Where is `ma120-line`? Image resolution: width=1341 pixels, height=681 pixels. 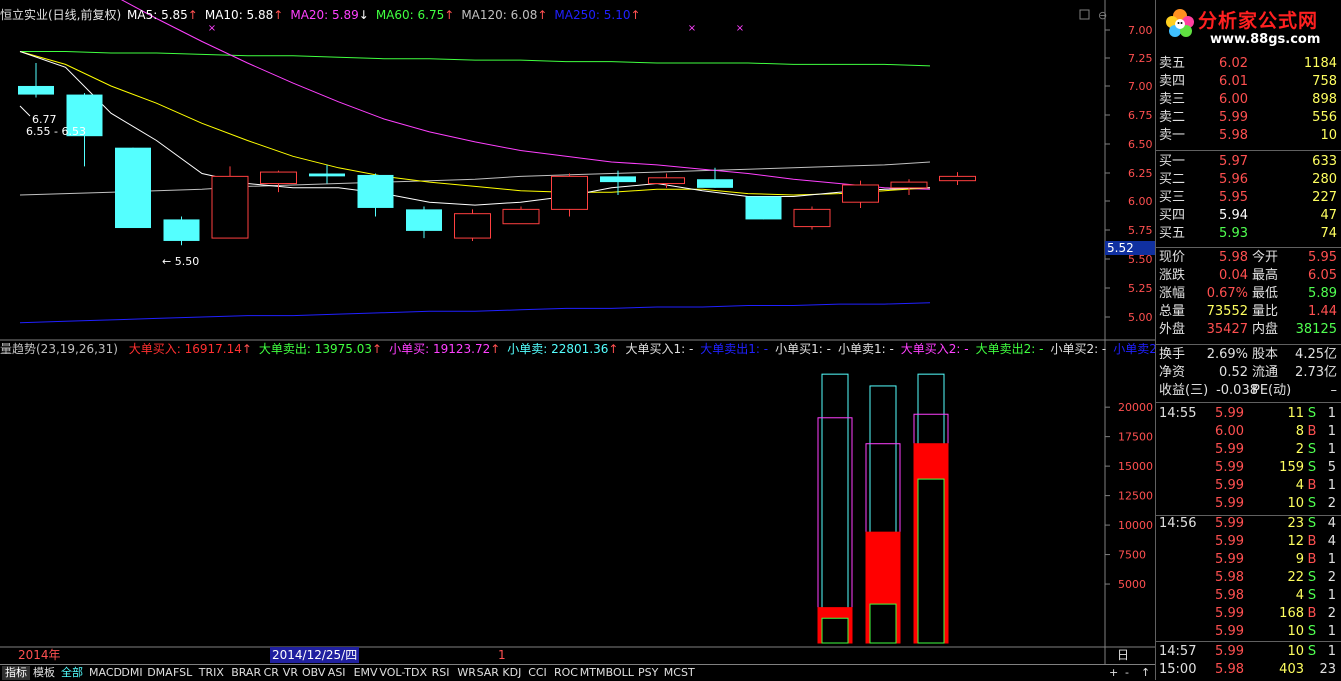 ma120-line is located at coordinates (475, 178).